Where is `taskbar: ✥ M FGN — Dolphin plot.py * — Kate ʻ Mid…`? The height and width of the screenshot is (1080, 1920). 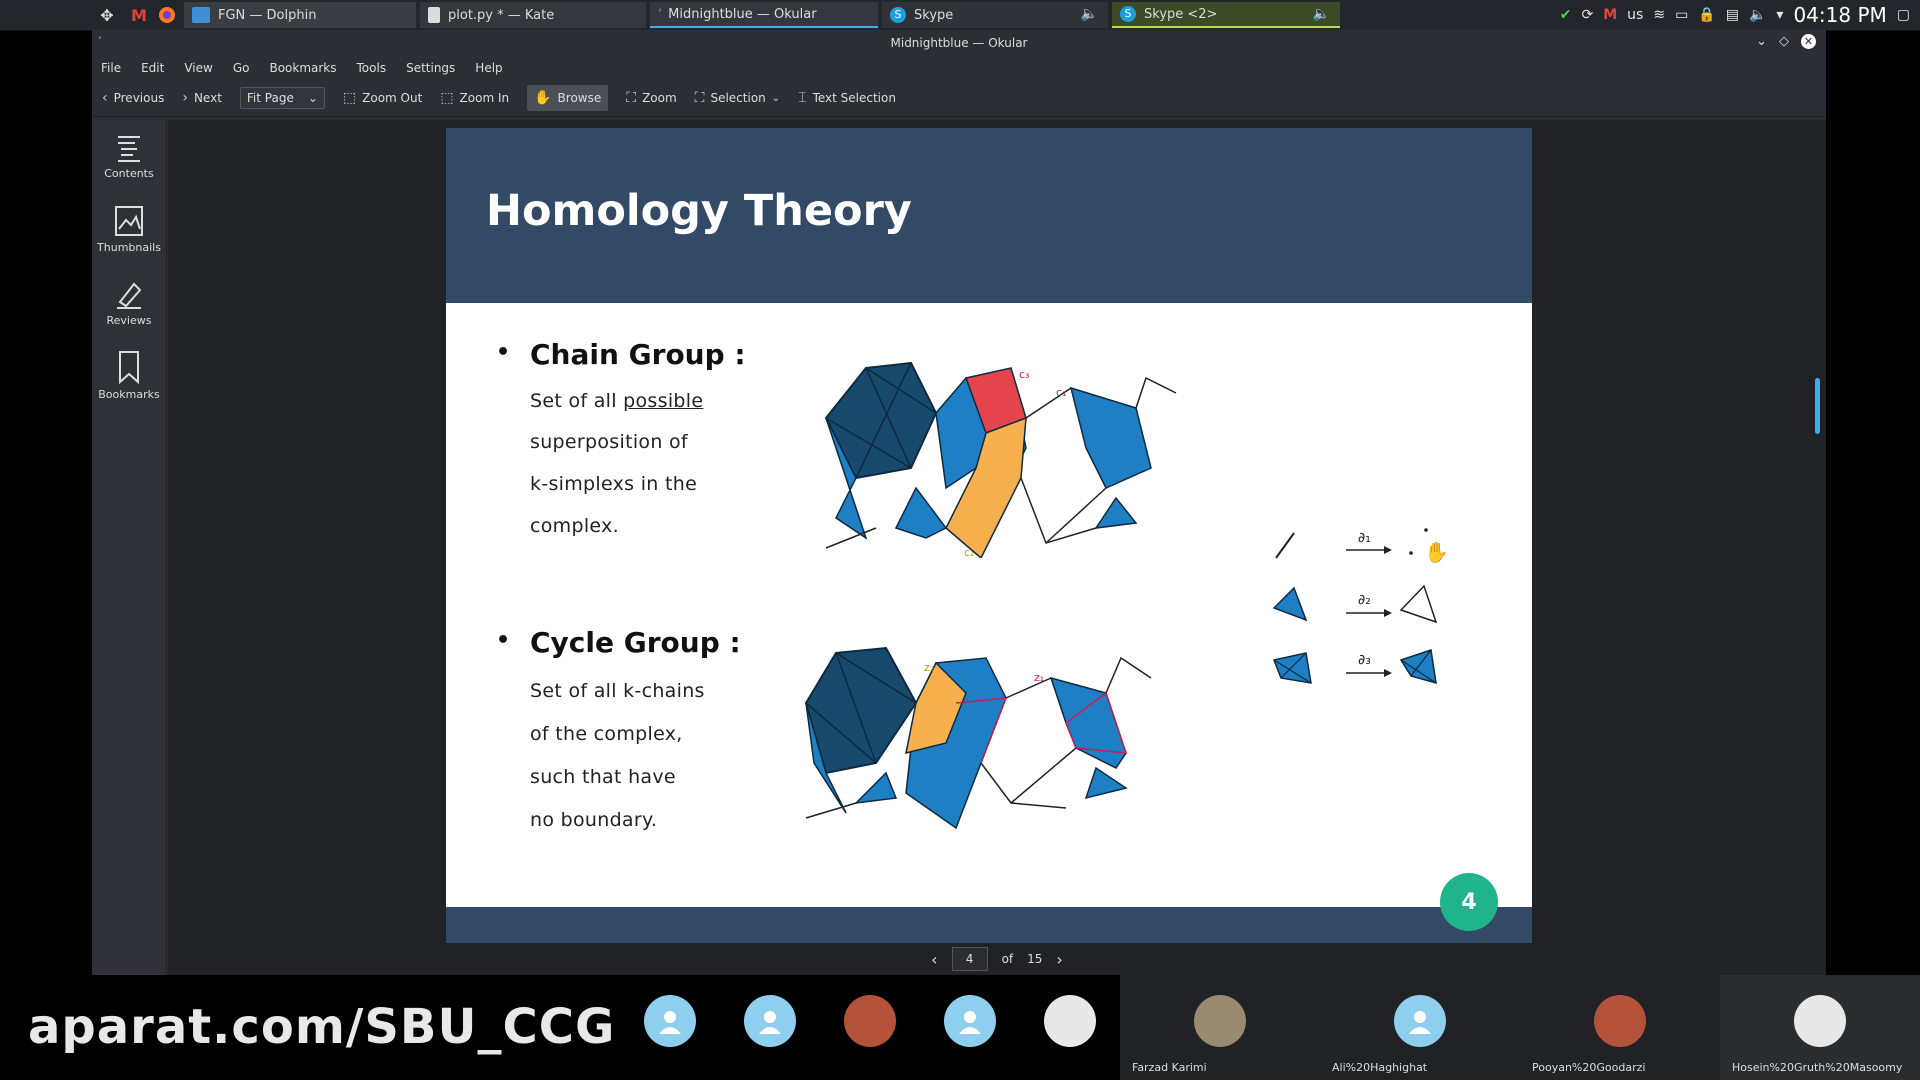 taskbar: ✥ M FGN — Dolphin plot.py * — Kate ʻ Mid… is located at coordinates (960, 15).